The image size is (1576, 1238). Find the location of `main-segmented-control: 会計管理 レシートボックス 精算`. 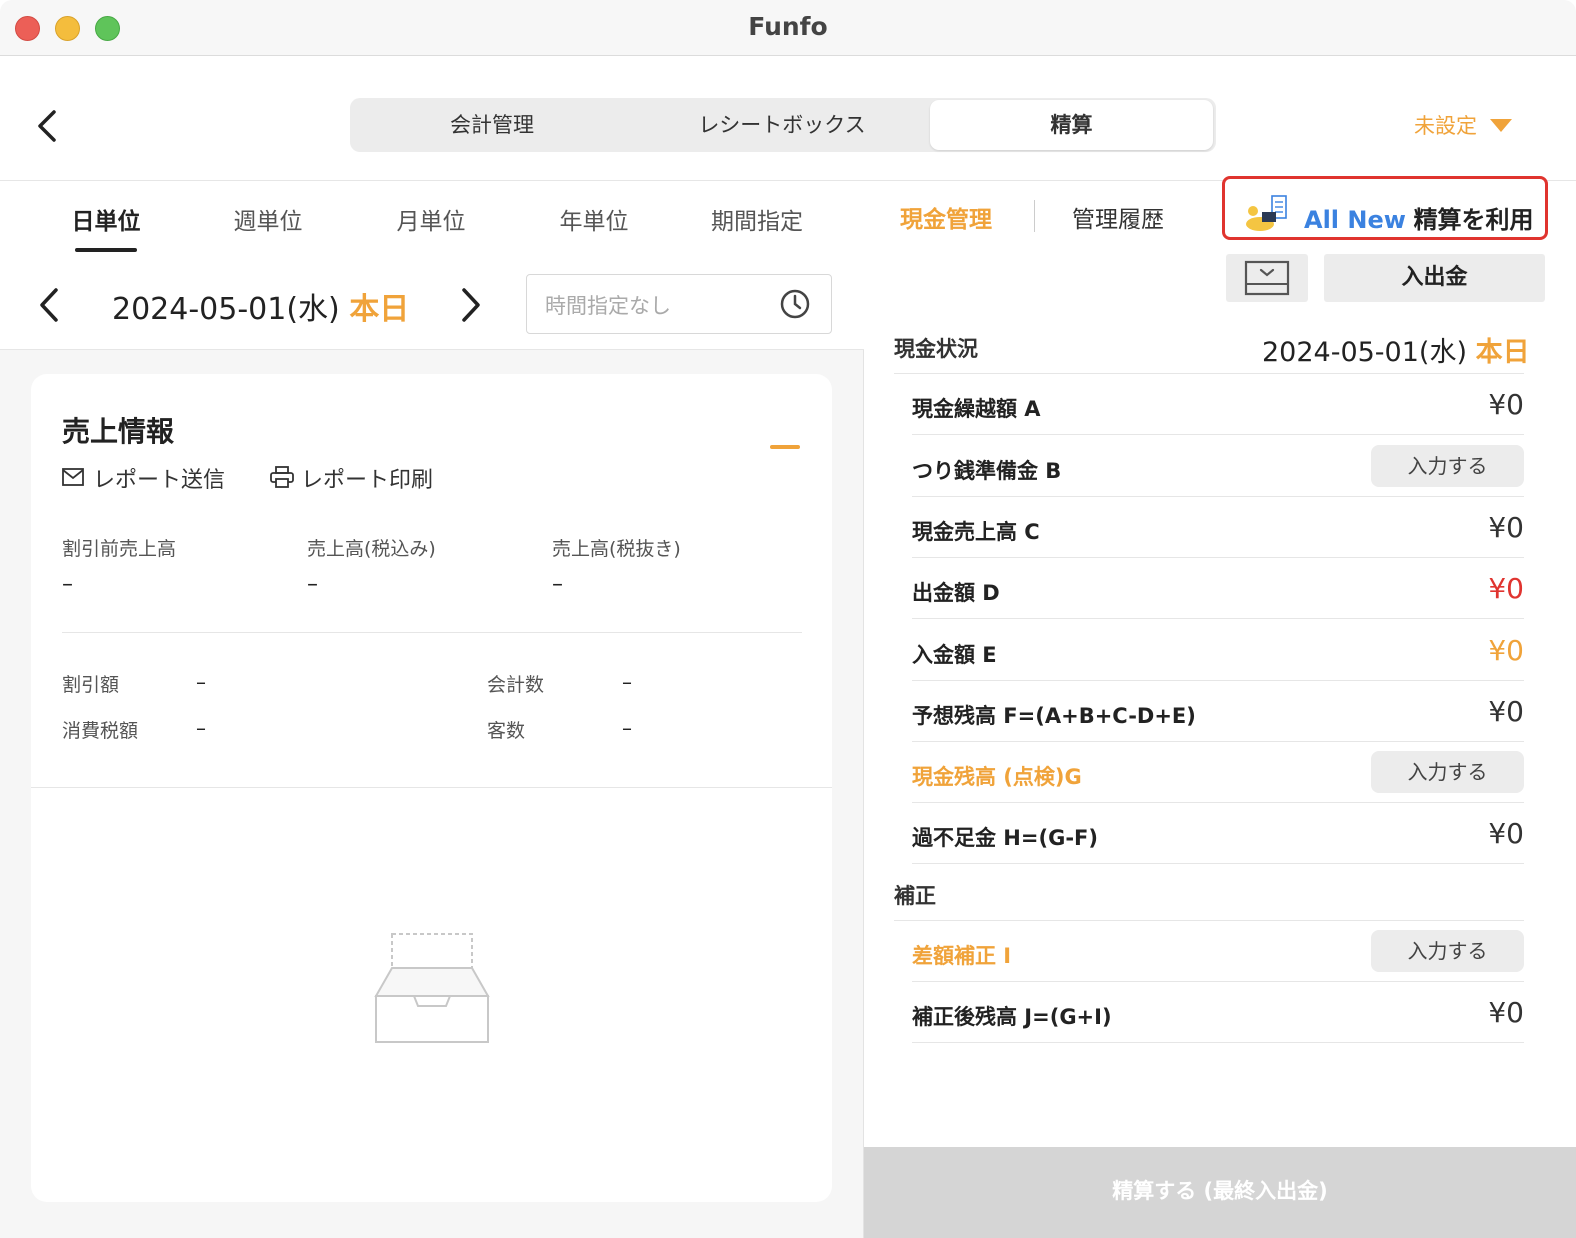

main-segmented-control: 会計管理 レシートボックス 精算 is located at coordinates (783, 125).